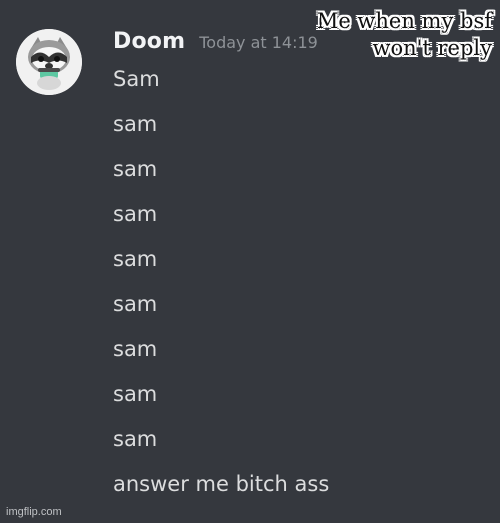 The width and height of the screenshot is (500, 523). Describe the element at coordinates (34, 512) in the screenshot. I see `imgflip-watermark: imgflip.com` at that location.